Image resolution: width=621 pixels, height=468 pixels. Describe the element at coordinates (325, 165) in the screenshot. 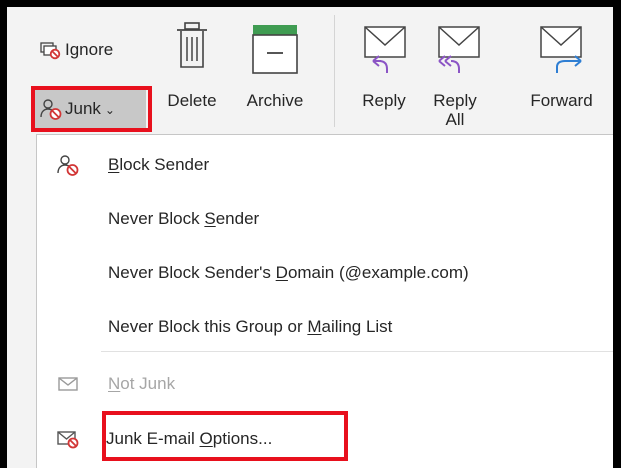

I see `menu-item-block-sender: Block Sender` at that location.